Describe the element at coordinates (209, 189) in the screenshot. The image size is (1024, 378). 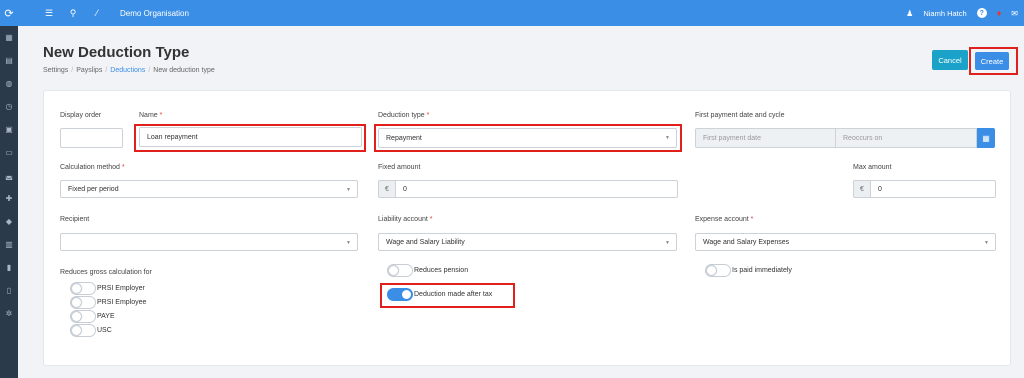
I see `calculation-method-select: Fixed per period ▼` at that location.